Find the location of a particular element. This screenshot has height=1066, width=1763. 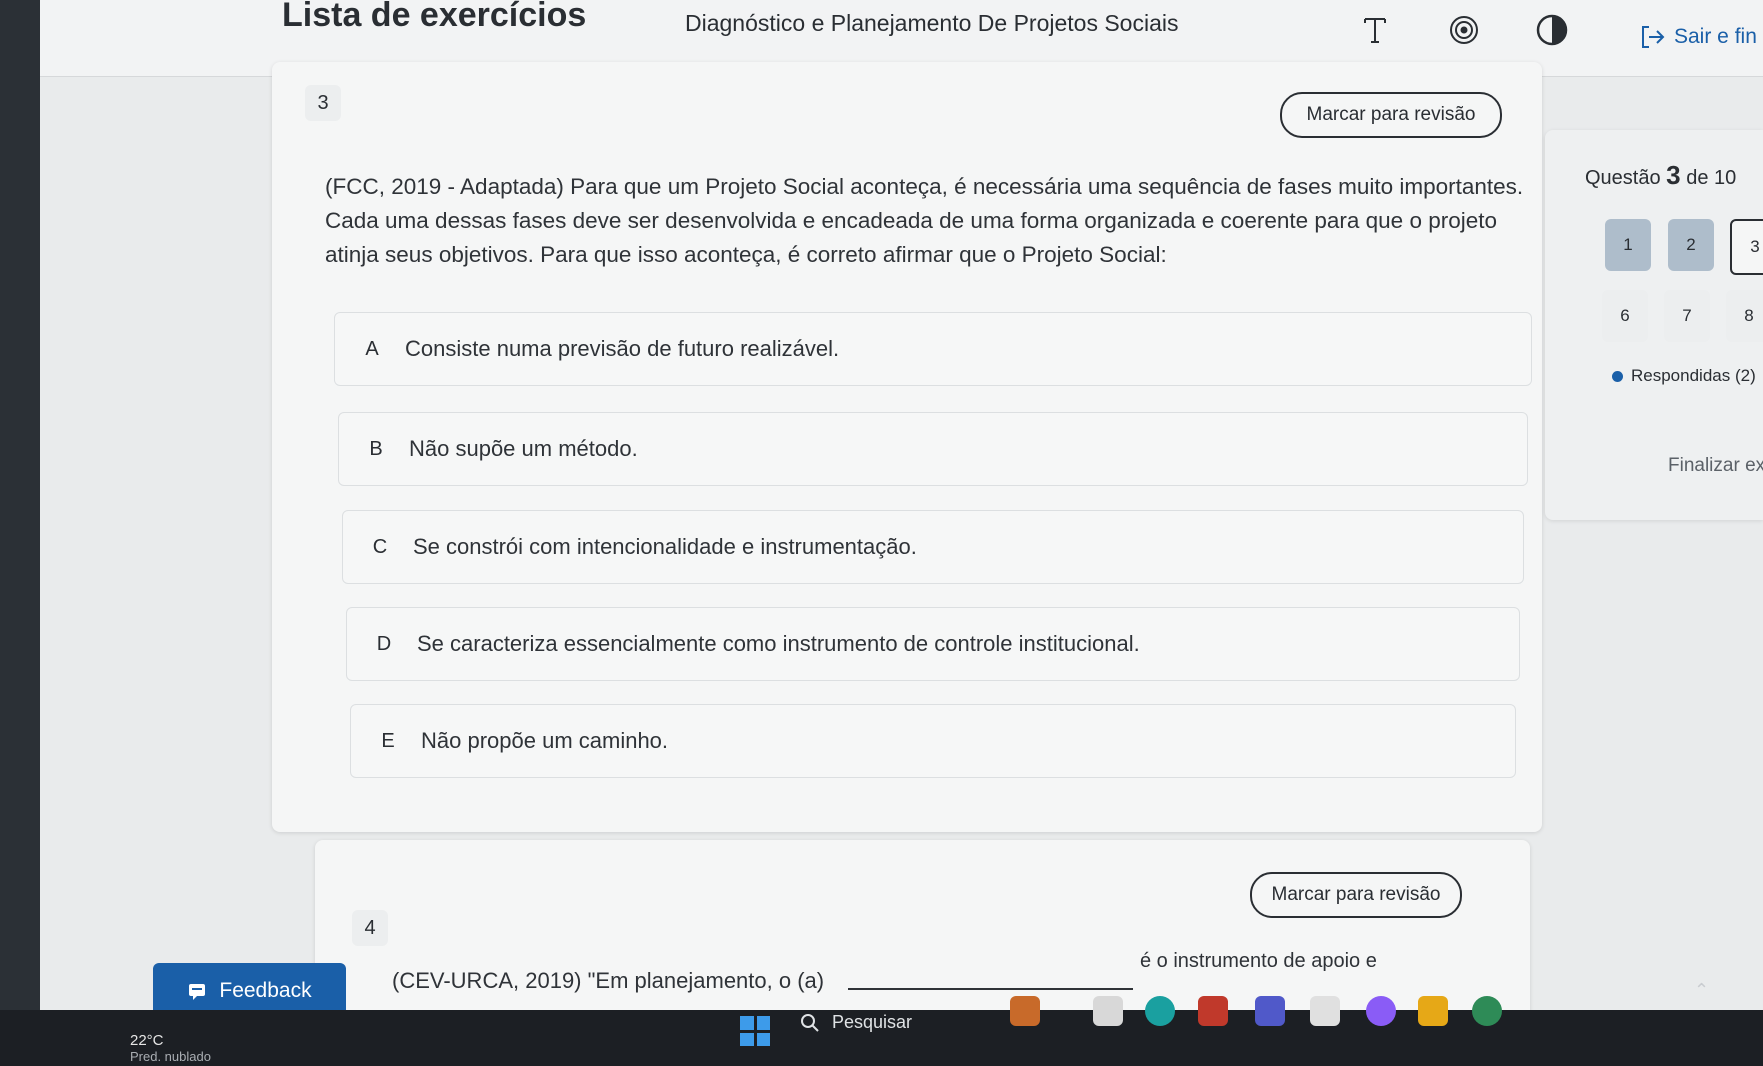

question-counter: Questão 3 de 10 is located at coordinates (1660, 175).